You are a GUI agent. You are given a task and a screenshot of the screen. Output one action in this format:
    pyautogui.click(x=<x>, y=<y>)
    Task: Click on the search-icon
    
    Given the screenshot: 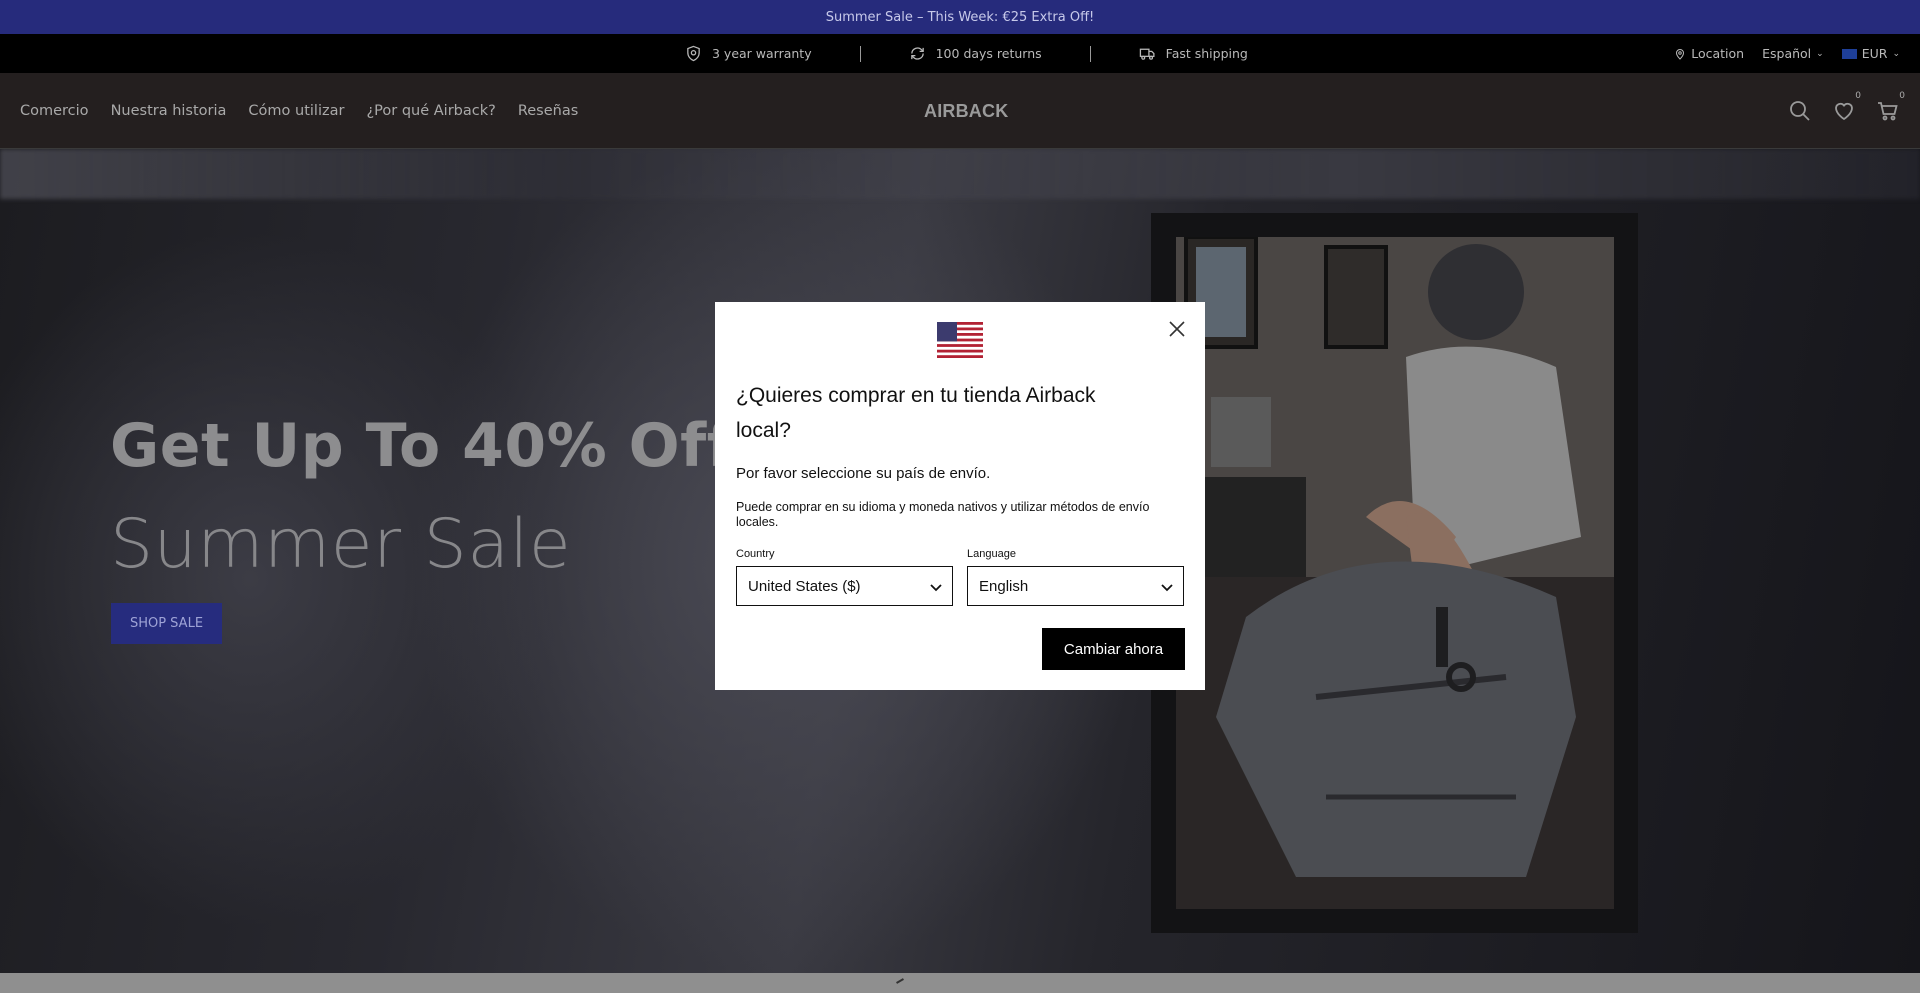 What is the action you would take?
    pyautogui.click(x=1800, y=111)
    